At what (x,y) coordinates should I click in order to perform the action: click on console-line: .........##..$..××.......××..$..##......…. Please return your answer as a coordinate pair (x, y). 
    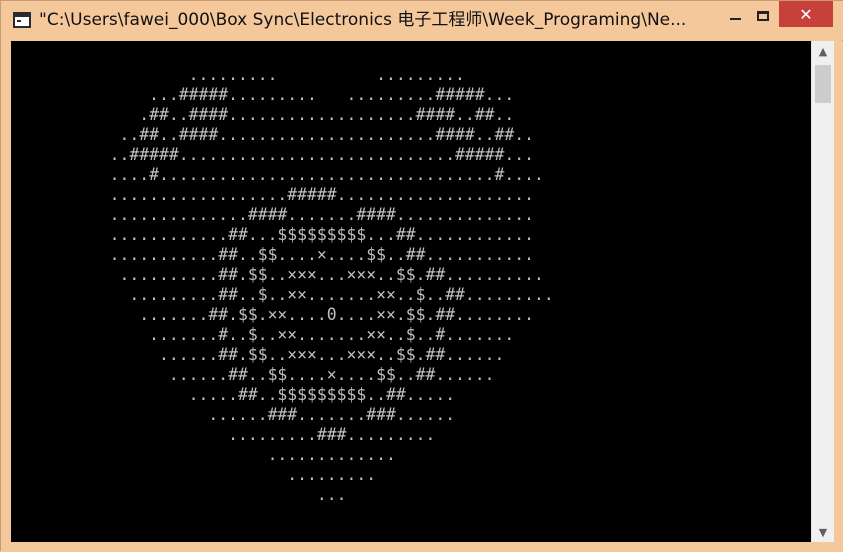
    Looking at the image, I should click on (282, 294).